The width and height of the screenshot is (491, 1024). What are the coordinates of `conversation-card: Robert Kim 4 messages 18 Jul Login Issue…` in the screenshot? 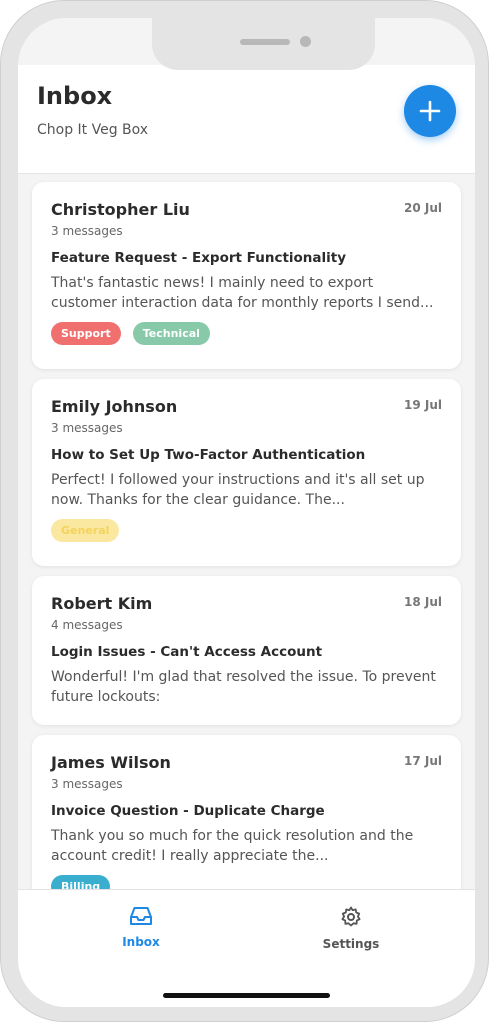 It's located at (246, 650).